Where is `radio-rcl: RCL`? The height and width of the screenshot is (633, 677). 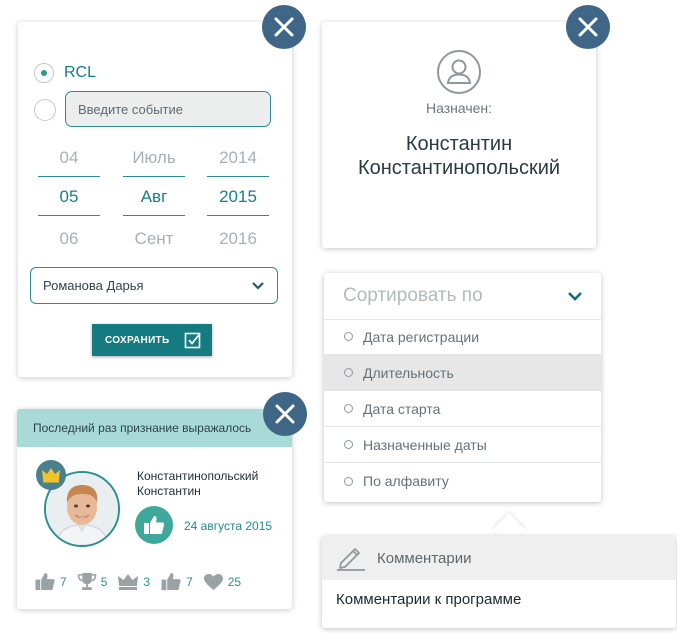 radio-rcl: RCL is located at coordinates (65, 73).